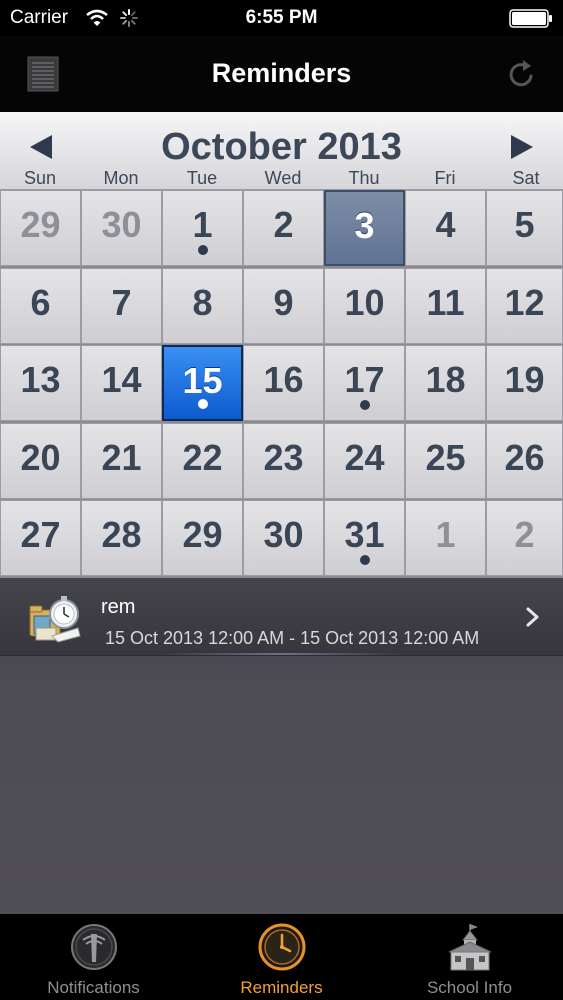 The image size is (563, 1000). What do you see at coordinates (524, 379) in the screenshot?
I see `day-number: 19` at bounding box center [524, 379].